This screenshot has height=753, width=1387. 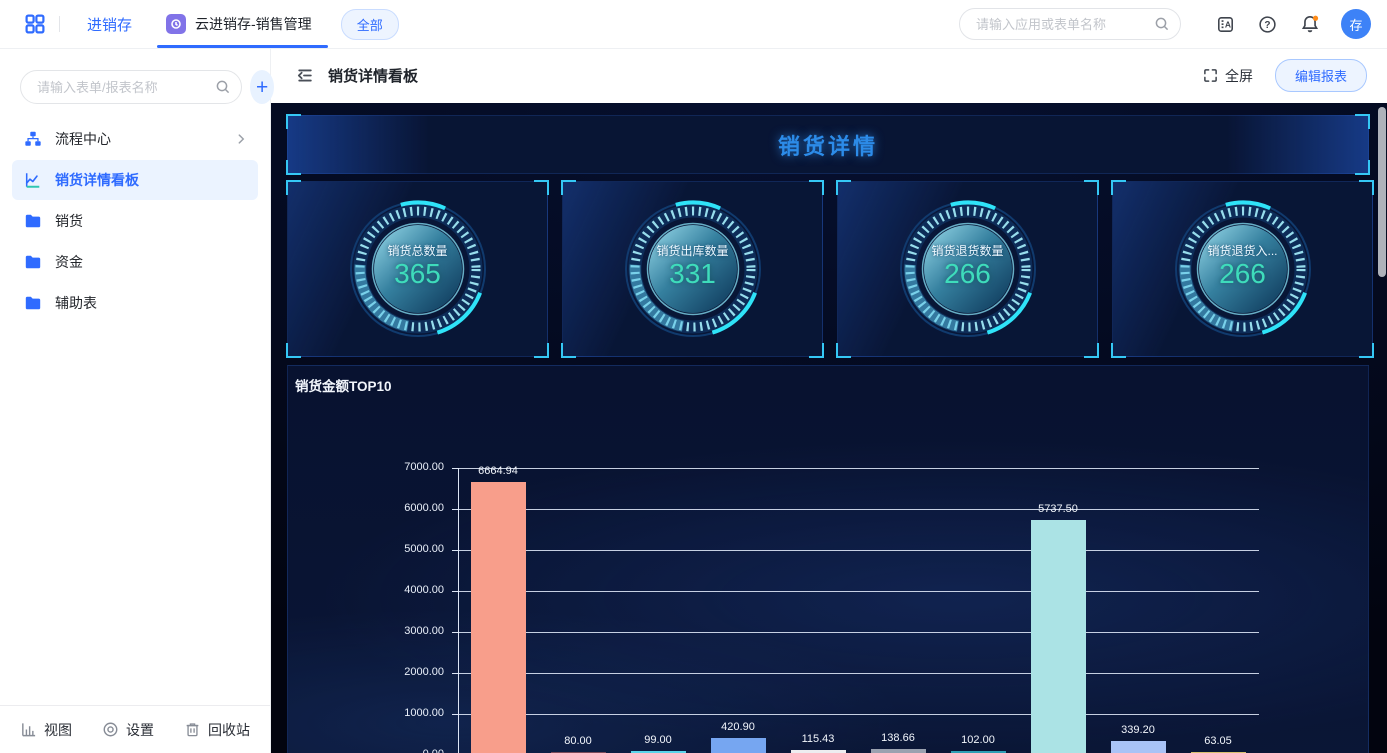 I want to click on gauge: 销货退货数量 266, so click(x=968, y=269).